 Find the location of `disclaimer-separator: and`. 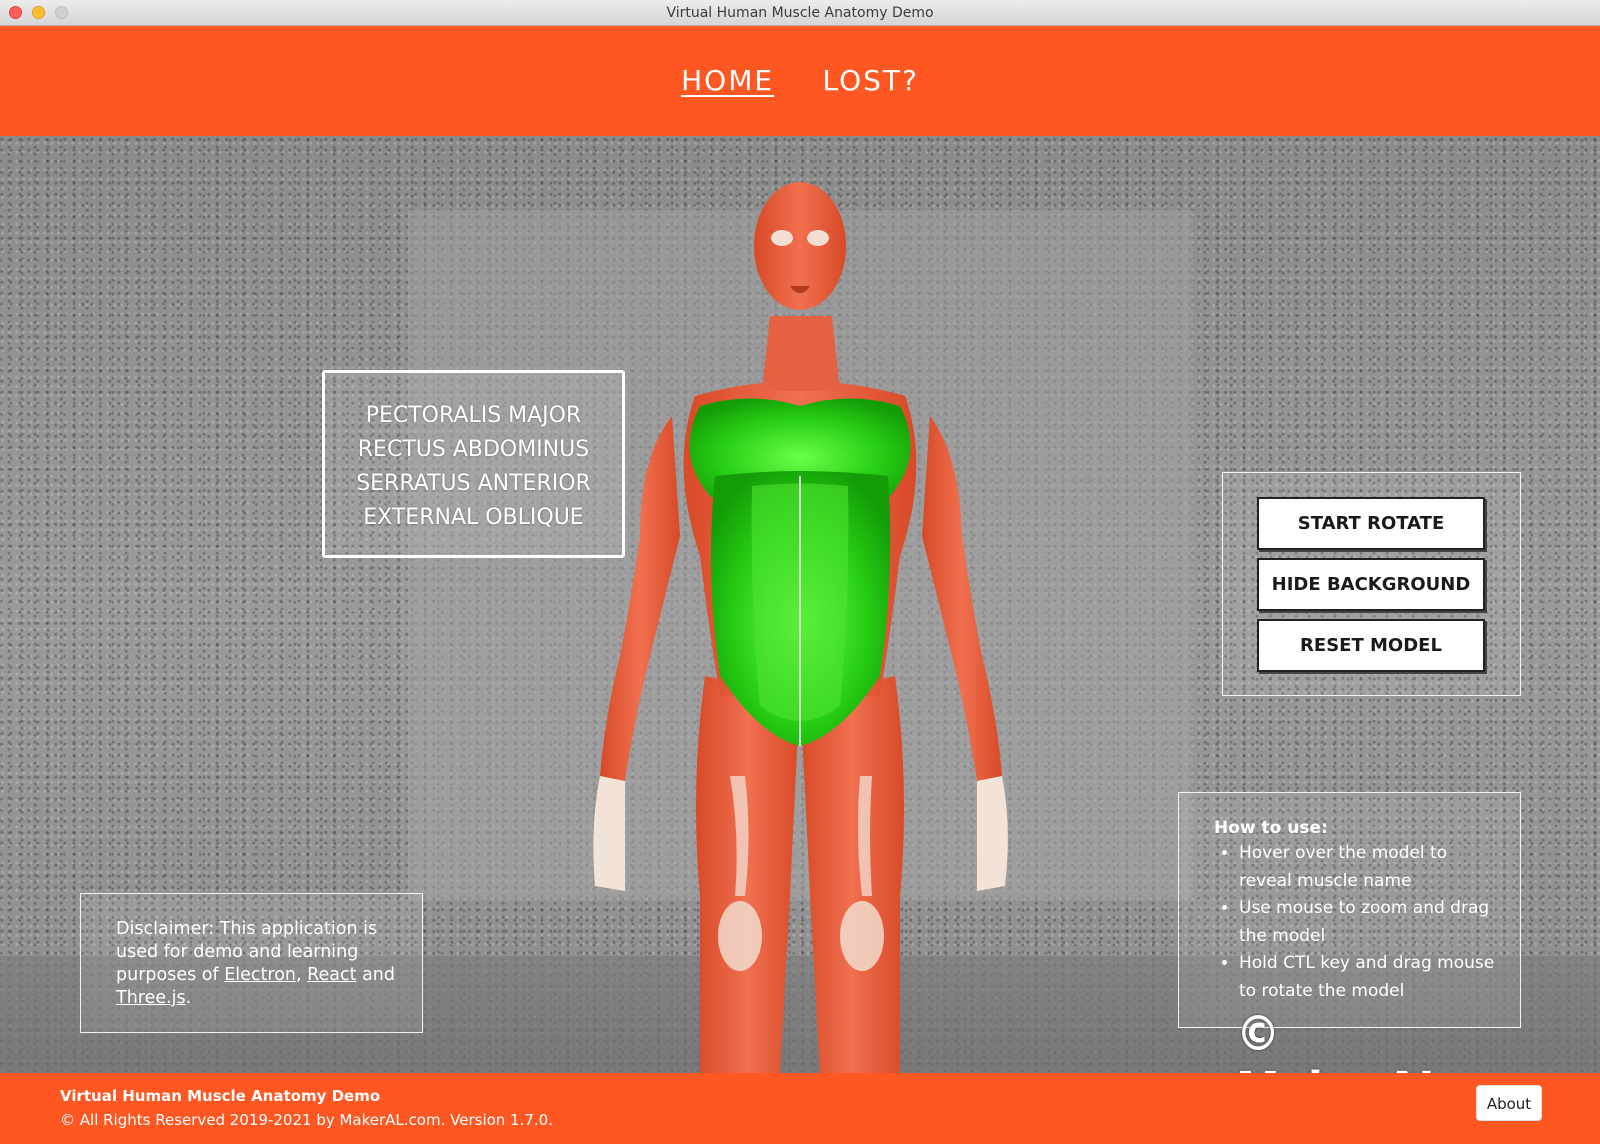

disclaimer-separator: and is located at coordinates (375, 975).